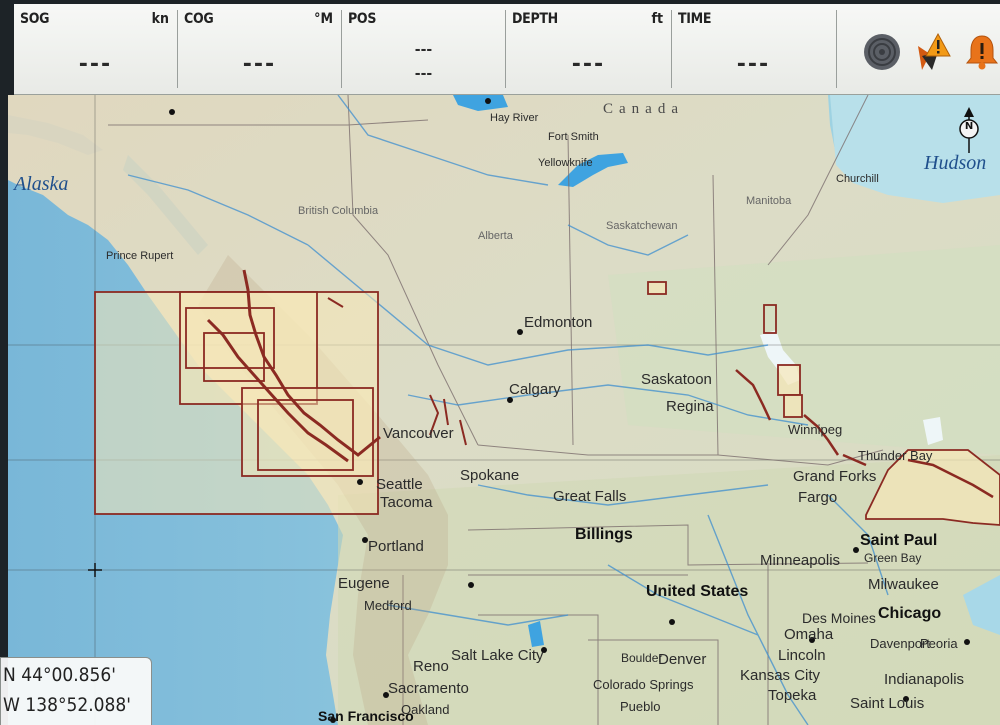 This screenshot has width=1000, height=725. I want to click on cog-label: COG, so click(199, 19).